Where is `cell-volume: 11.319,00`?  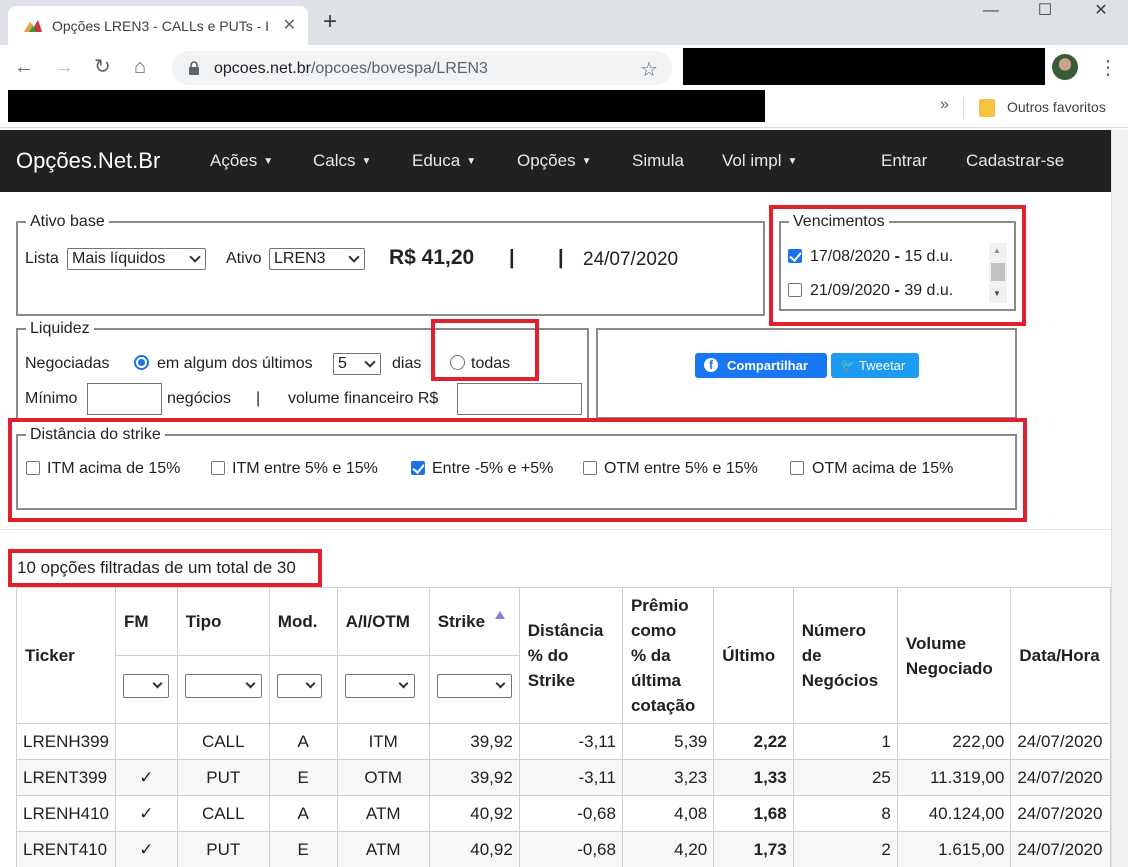 cell-volume: 11.319,00 is located at coordinates (954, 777).